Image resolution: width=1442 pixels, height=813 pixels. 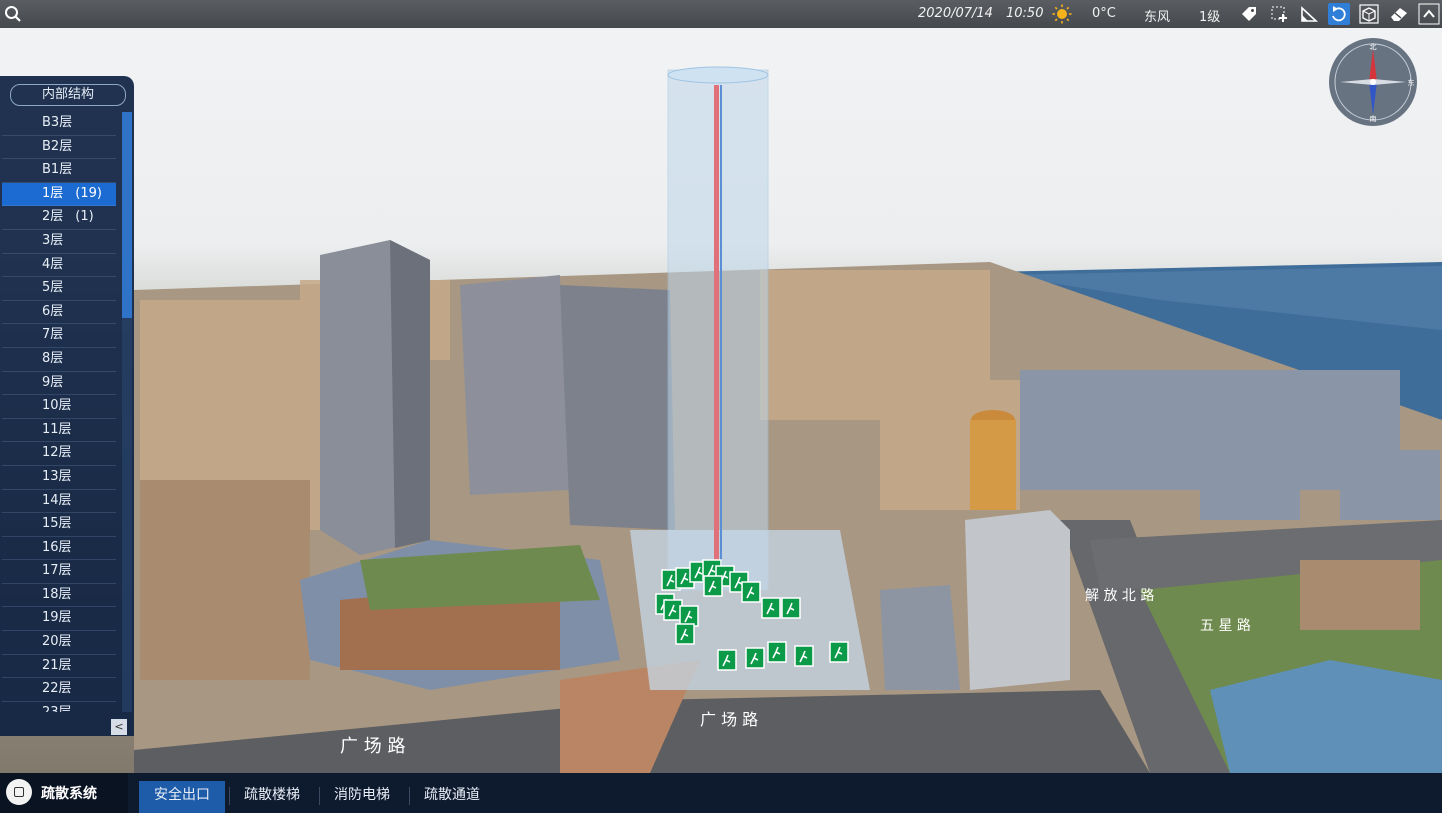 I want to click on tab-fire-elevator: 消防电梯, so click(x=362, y=797).